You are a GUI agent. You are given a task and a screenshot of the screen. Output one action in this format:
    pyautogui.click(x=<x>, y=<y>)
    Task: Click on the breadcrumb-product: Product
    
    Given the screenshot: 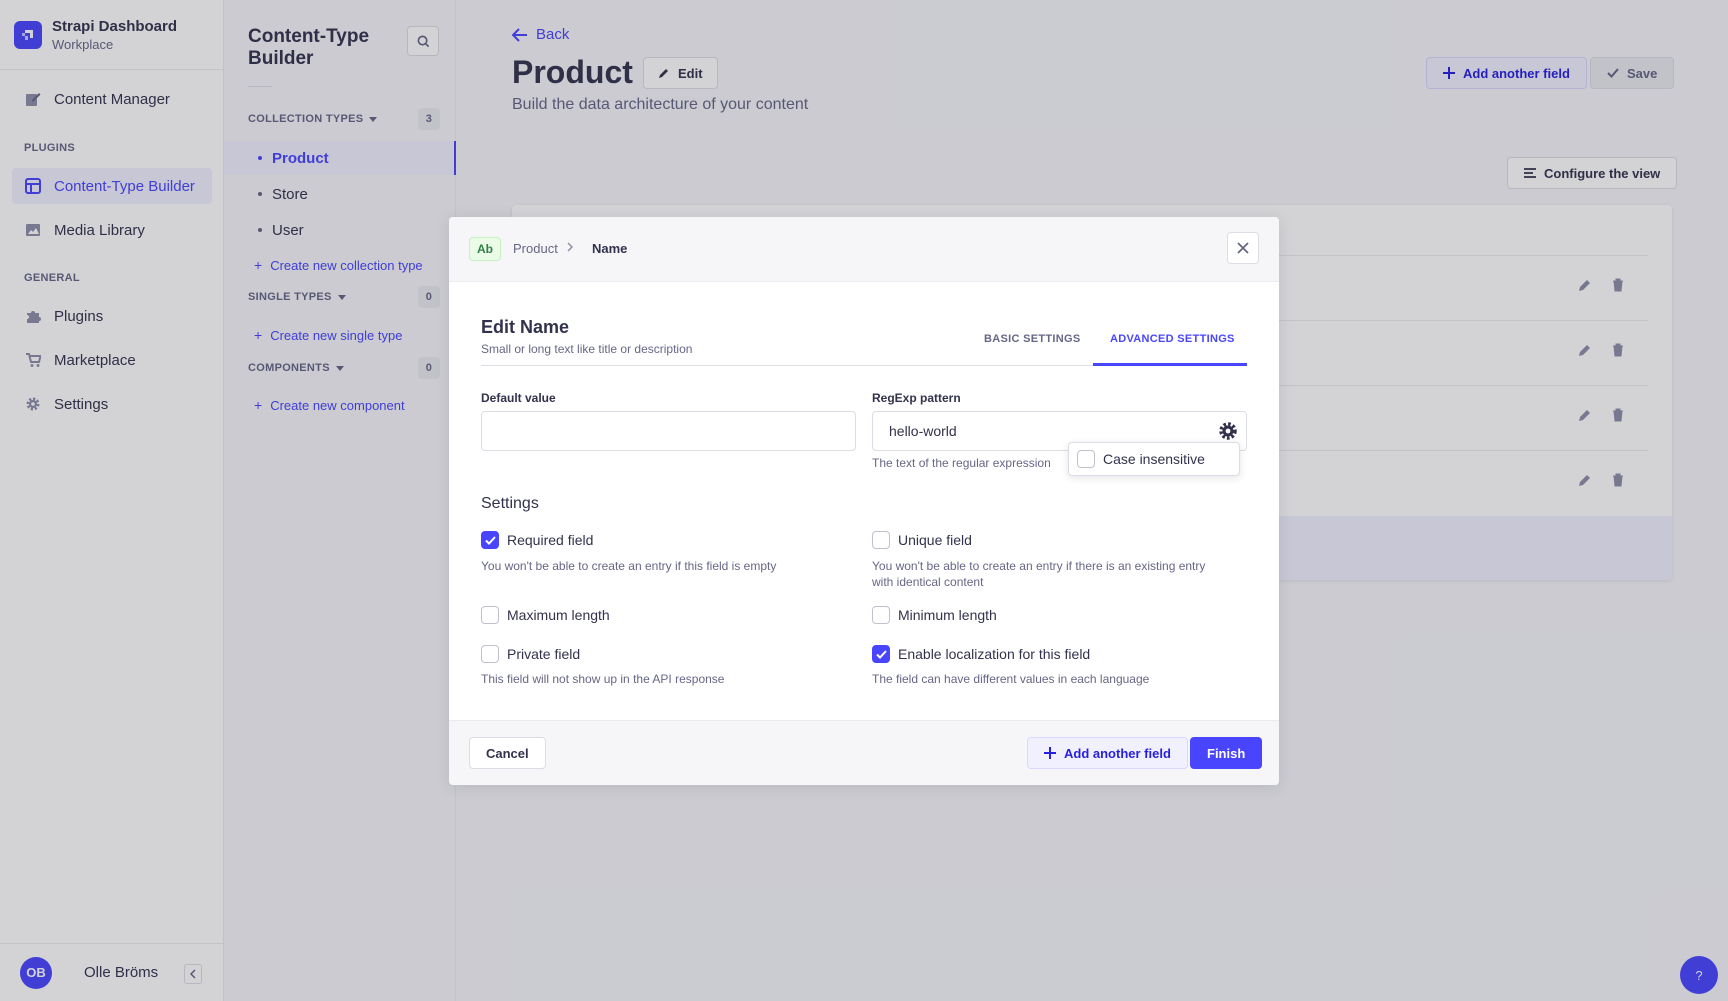 What is the action you would take?
    pyautogui.click(x=535, y=248)
    